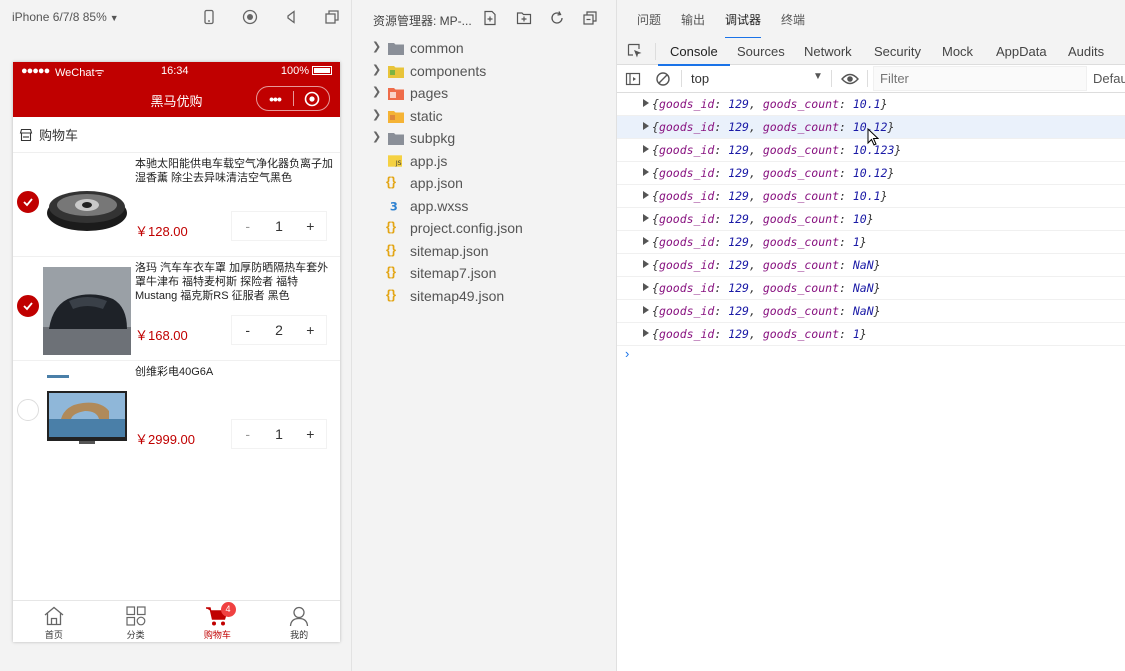  I want to click on clear-console-icon, so click(663, 79).